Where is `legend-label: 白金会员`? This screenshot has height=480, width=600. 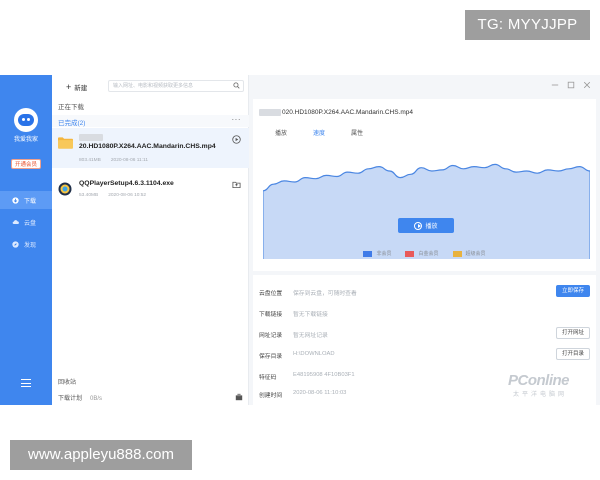
legend-label: 白金会员 is located at coordinates (428, 254).